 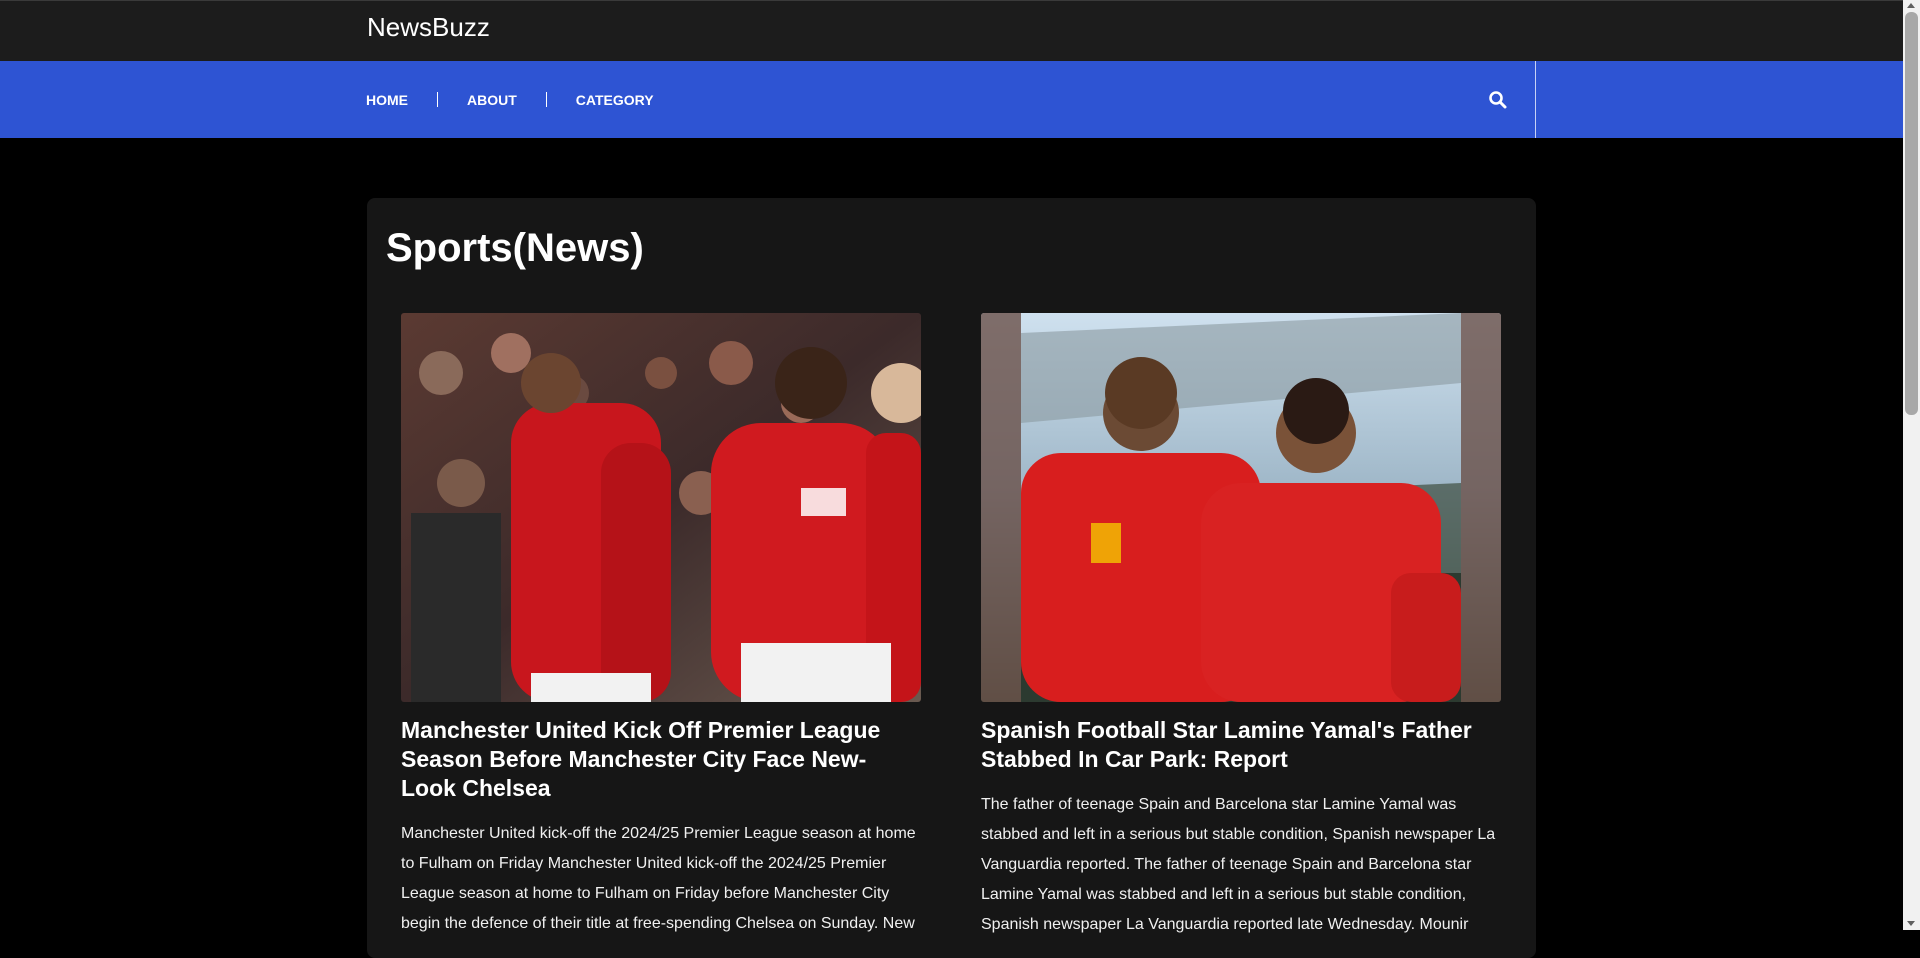 What do you see at coordinates (428, 27) in the screenshot?
I see `site-brand: NewsBuzz` at bounding box center [428, 27].